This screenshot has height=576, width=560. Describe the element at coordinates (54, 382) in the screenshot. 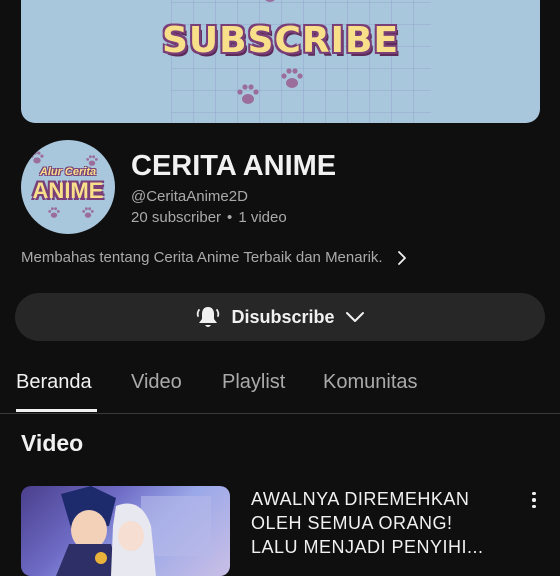

I see `tab-beranda: Beranda` at that location.